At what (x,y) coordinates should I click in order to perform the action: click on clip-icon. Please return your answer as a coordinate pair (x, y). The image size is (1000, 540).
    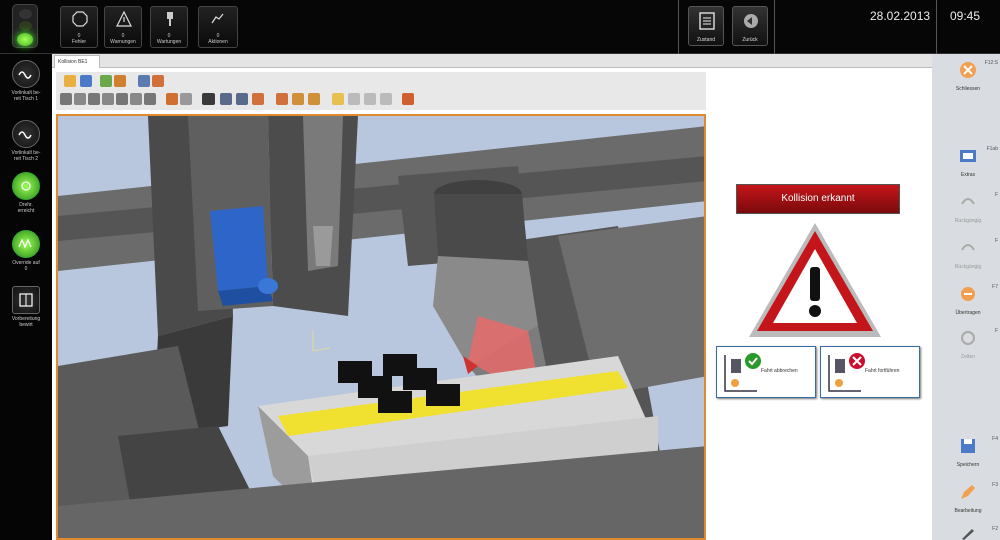
    Looking at the image, I should click on (354, 99).